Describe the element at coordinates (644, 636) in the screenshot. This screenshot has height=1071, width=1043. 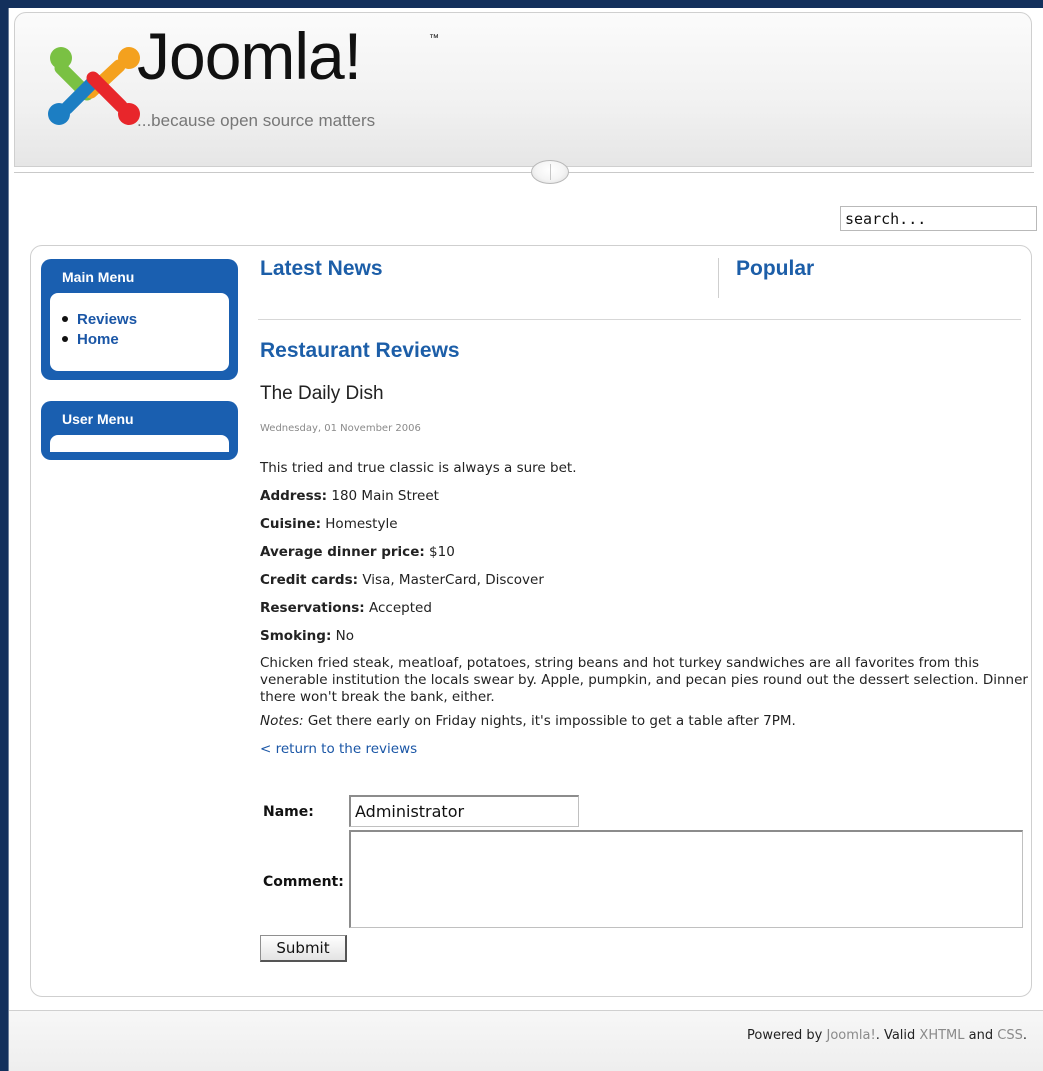
I see `field-smoking: Smoking: No` at that location.